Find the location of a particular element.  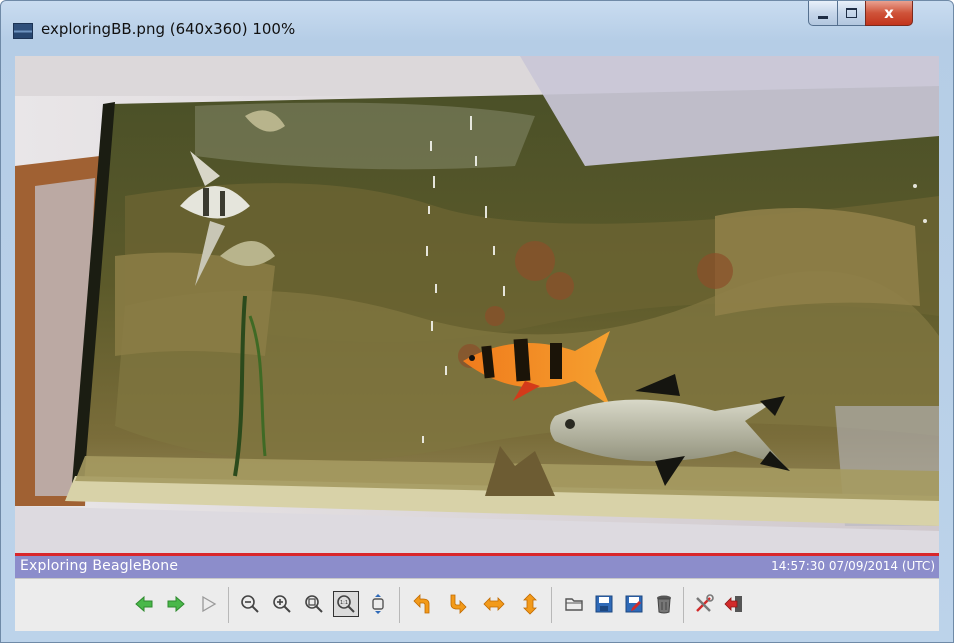

close-icon: x is located at coordinates (889, 12).